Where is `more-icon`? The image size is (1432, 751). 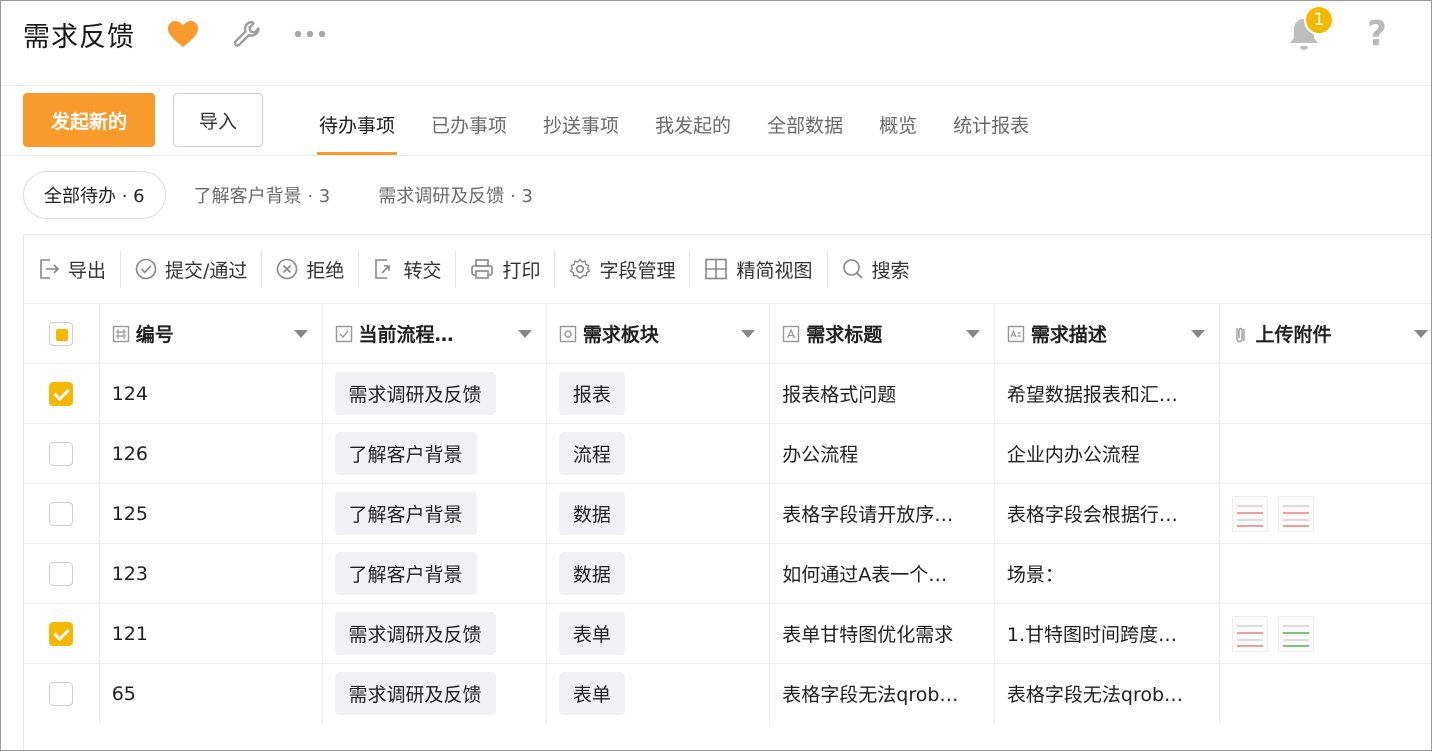 more-icon is located at coordinates (310, 34).